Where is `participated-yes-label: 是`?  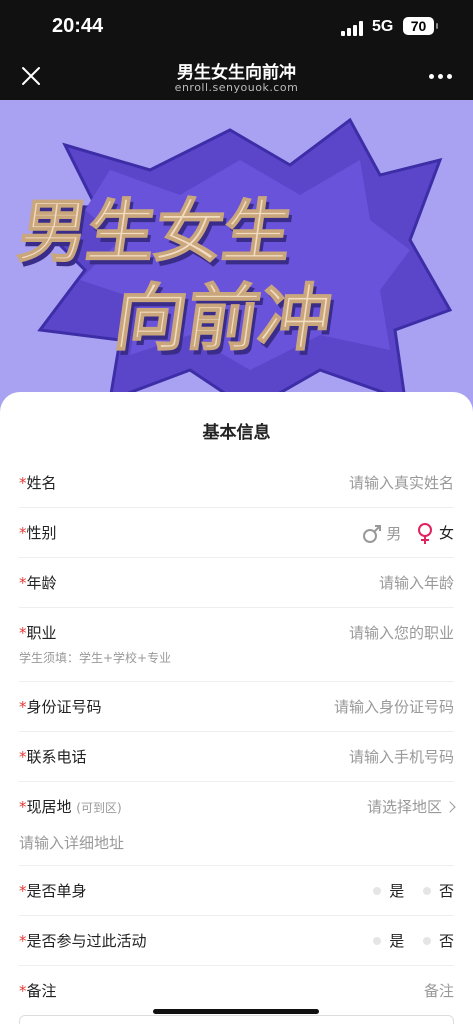
participated-yes-label: 是 is located at coordinates (397, 941).